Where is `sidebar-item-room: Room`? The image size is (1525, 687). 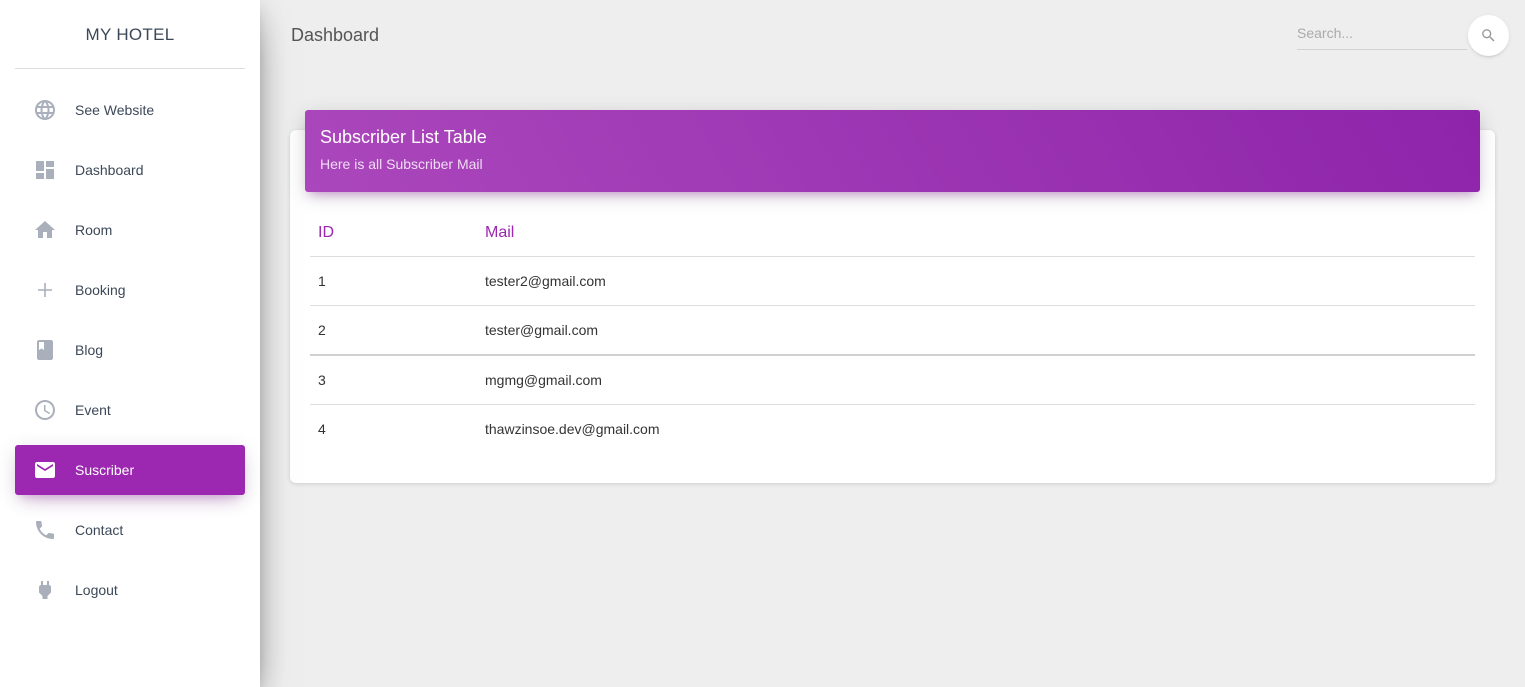
sidebar-item-room: Room is located at coordinates (130, 230).